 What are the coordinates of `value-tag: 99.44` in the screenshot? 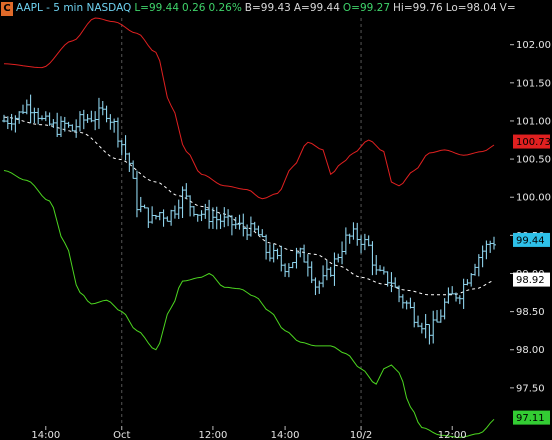 It's located at (531, 239).